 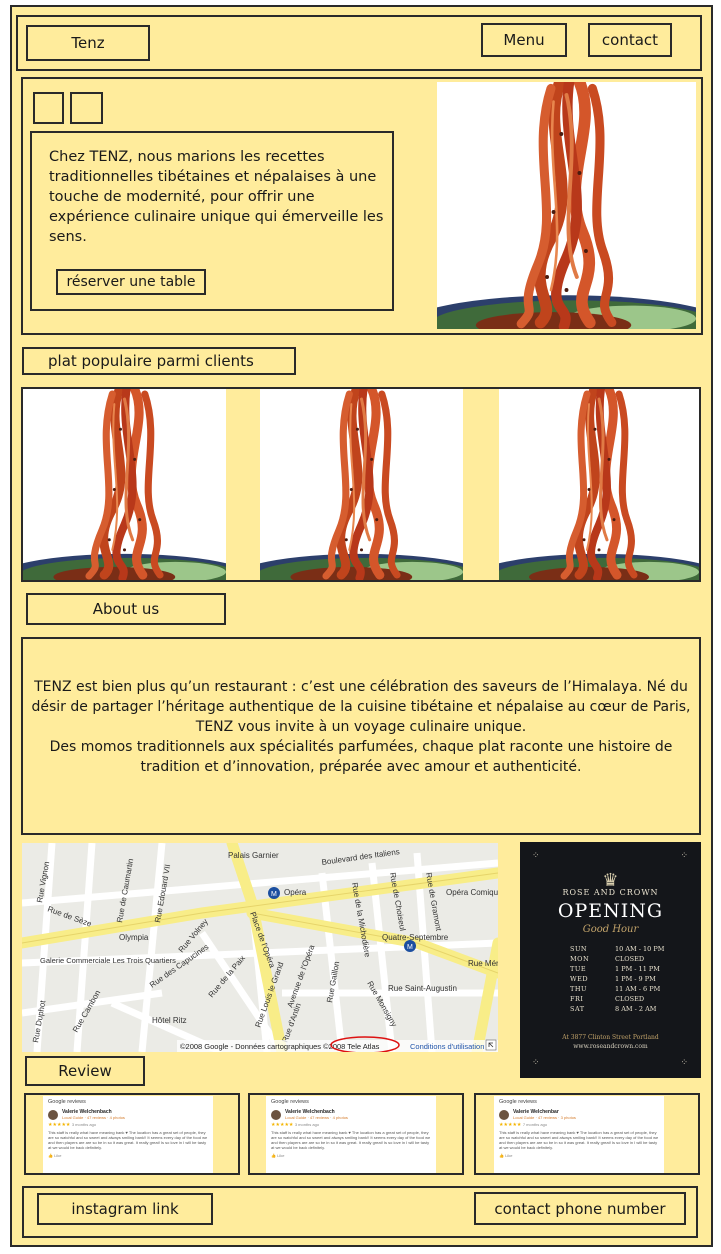 What do you see at coordinates (684, 856) in the screenshot?
I see `poster-corner-dots-tr: ⁘` at bounding box center [684, 856].